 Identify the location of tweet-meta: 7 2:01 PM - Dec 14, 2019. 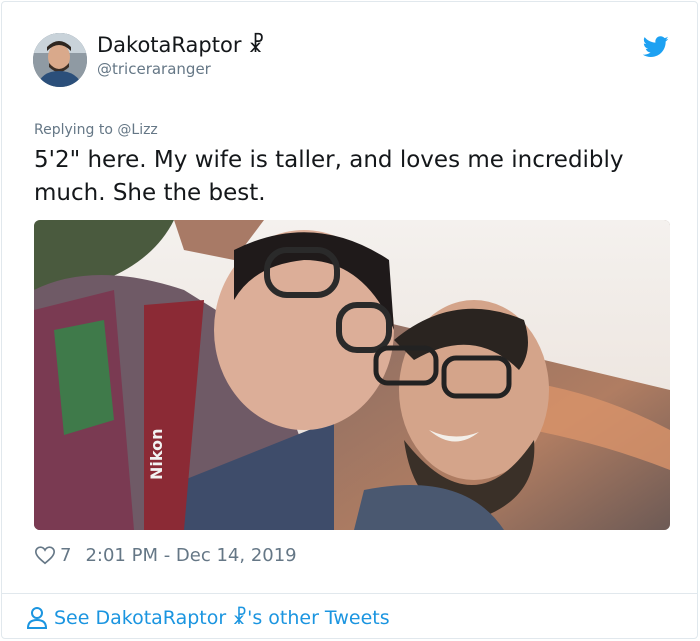
(165, 555).